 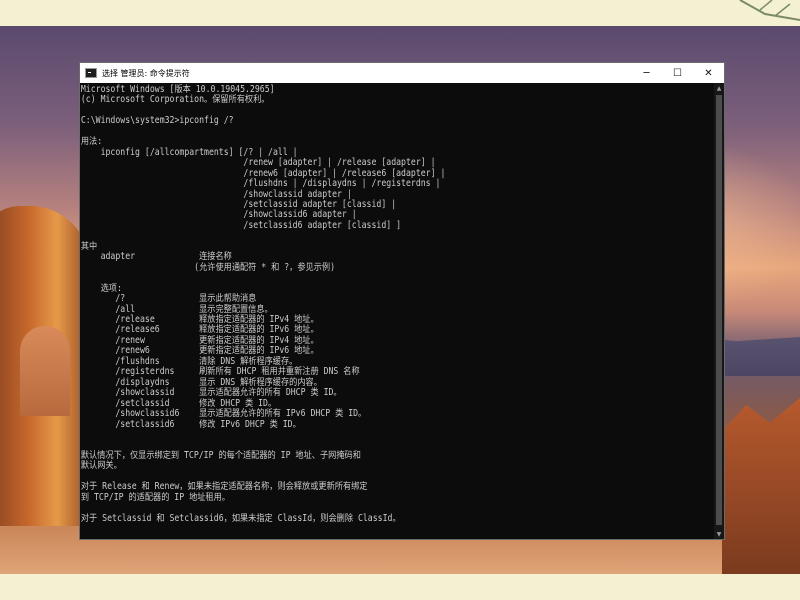 I want to click on console-line: /renew6 更新指定适配器的 IPv6 地址。, so click(x=199, y=351).